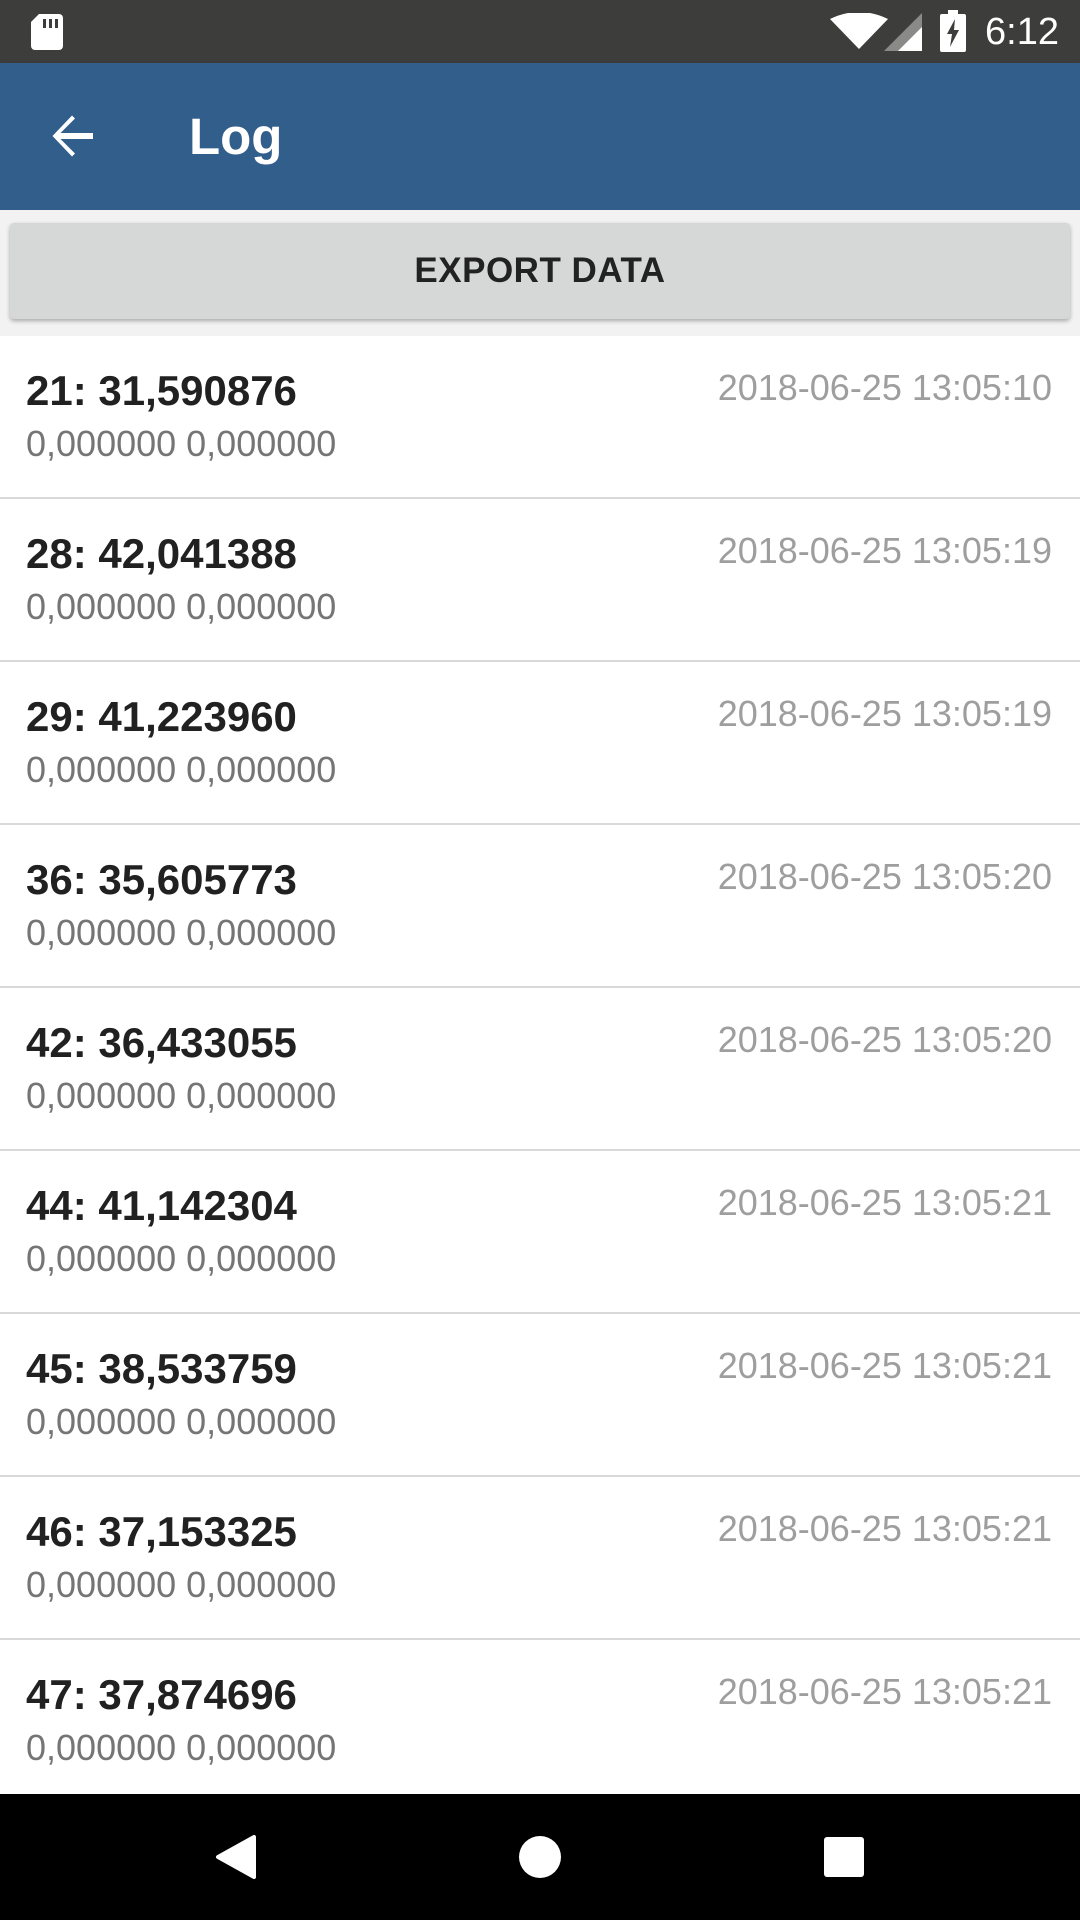 The width and height of the screenshot is (1080, 1920). What do you see at coordinates (884, 387) in the screenshot?
I see `log-timestamp: 2018-06-25 13:05:10` at bounding box center [884, 387].